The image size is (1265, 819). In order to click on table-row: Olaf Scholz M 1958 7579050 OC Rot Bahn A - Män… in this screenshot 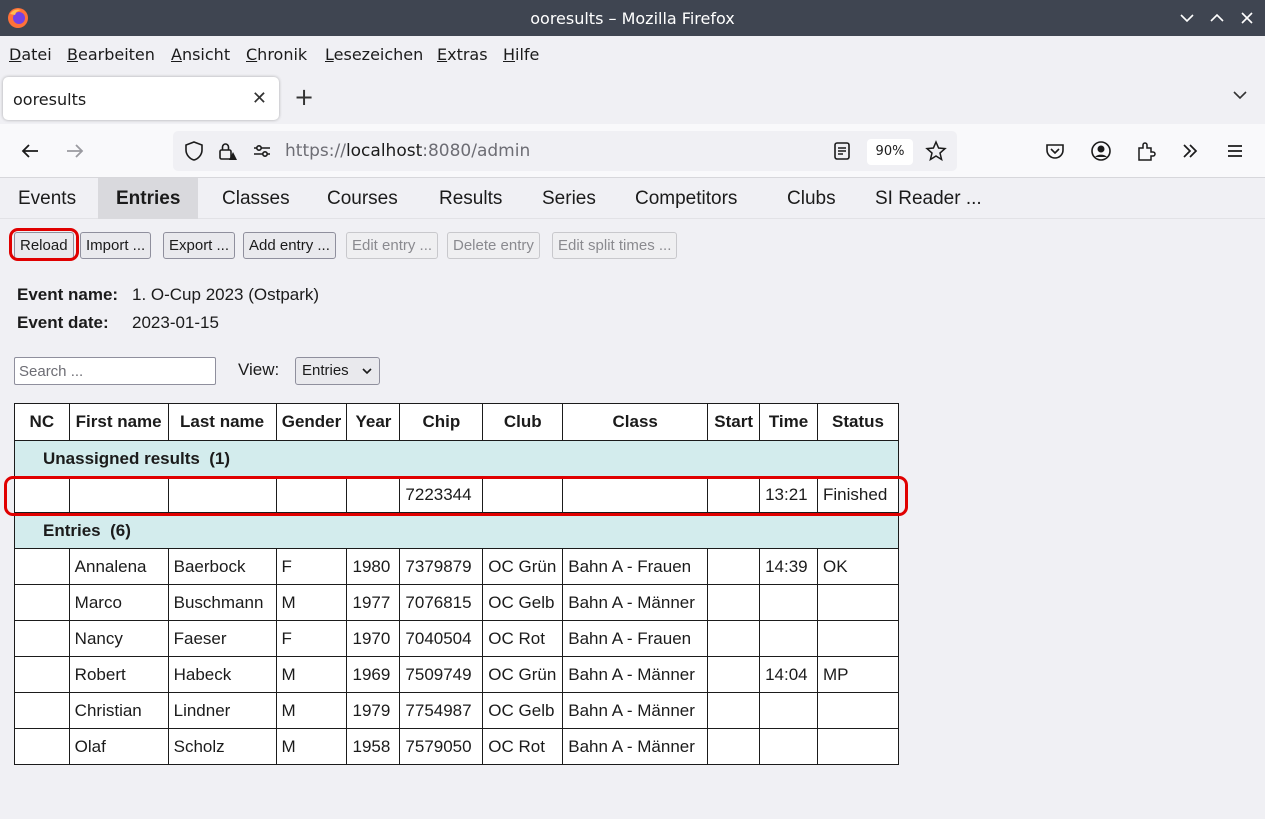, I will do `click(456, 746)`.